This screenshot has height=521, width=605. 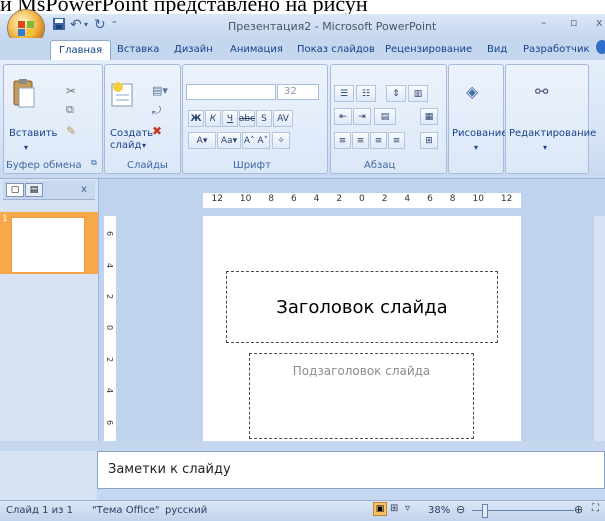 What do you see at coordinates (485, 511) in the screenshot?
I see `zoom-slider-thumb` at bounding box center [485, 511].